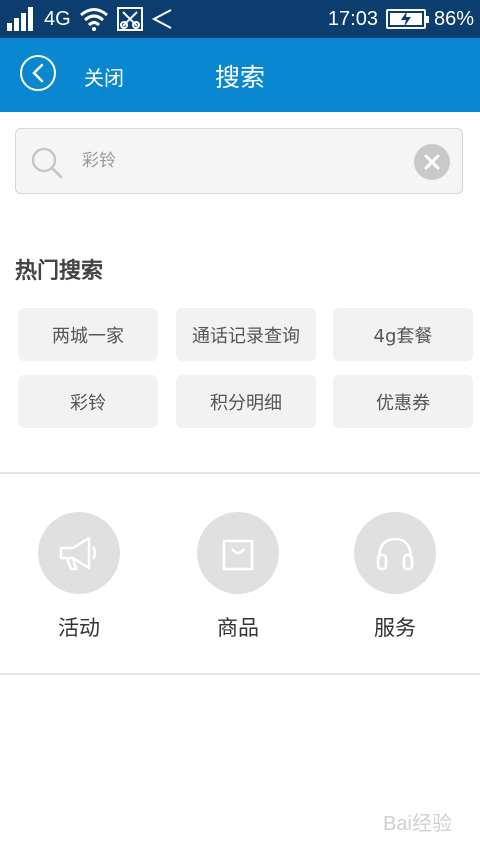 The height and width of the screenshot is (854, 480). I want to click on status-right: 17:03 86%, so click(401, 19).